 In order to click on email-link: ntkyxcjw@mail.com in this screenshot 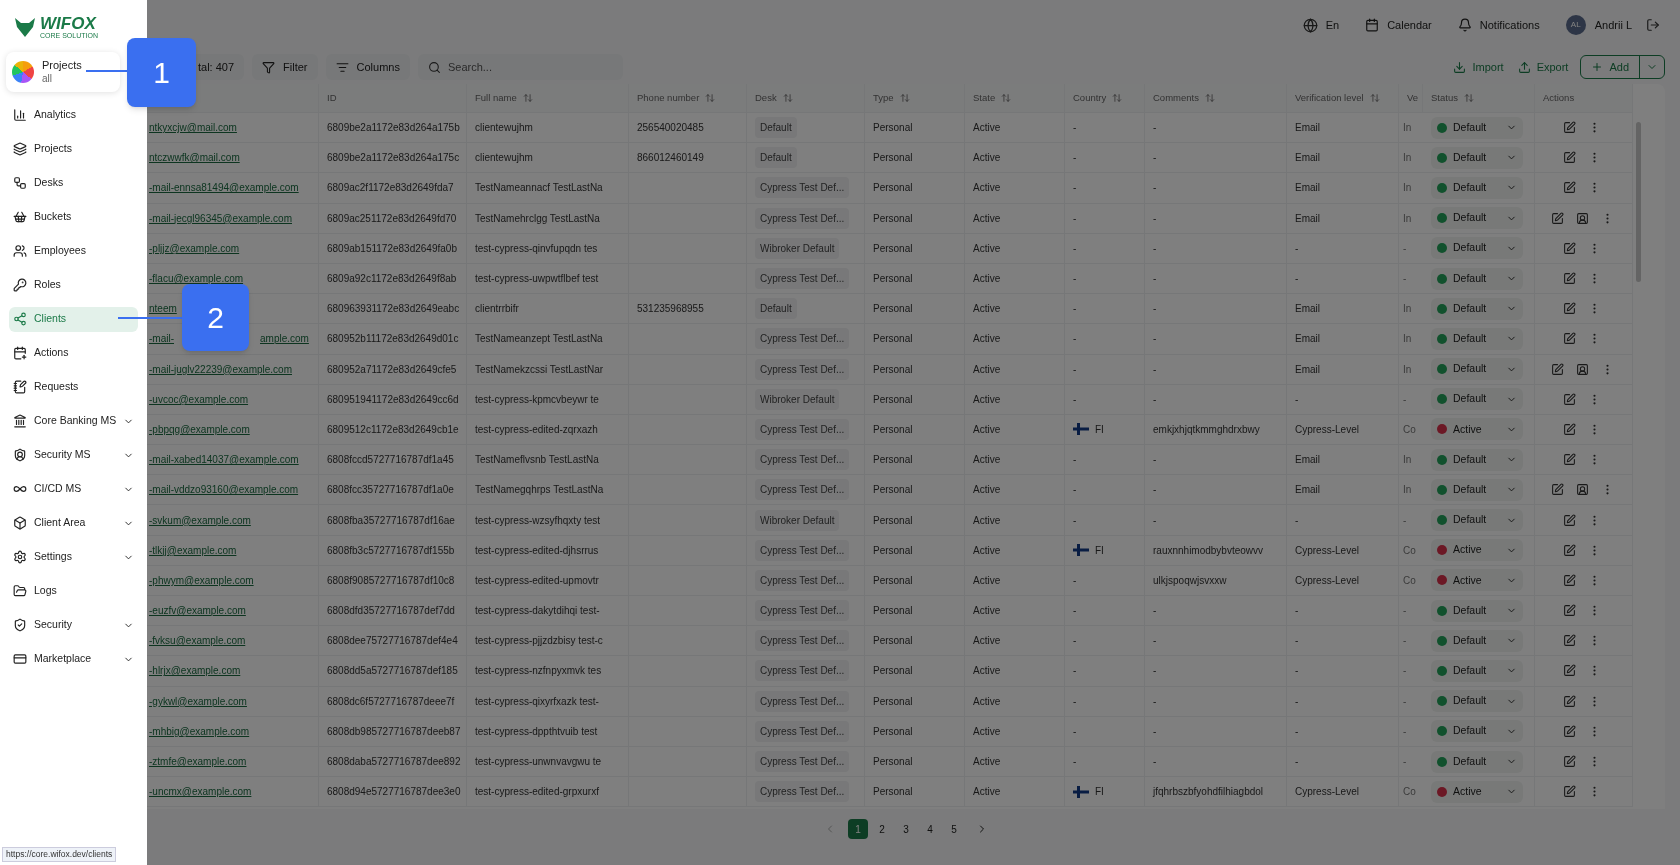, I will do `click(193, 128)`.